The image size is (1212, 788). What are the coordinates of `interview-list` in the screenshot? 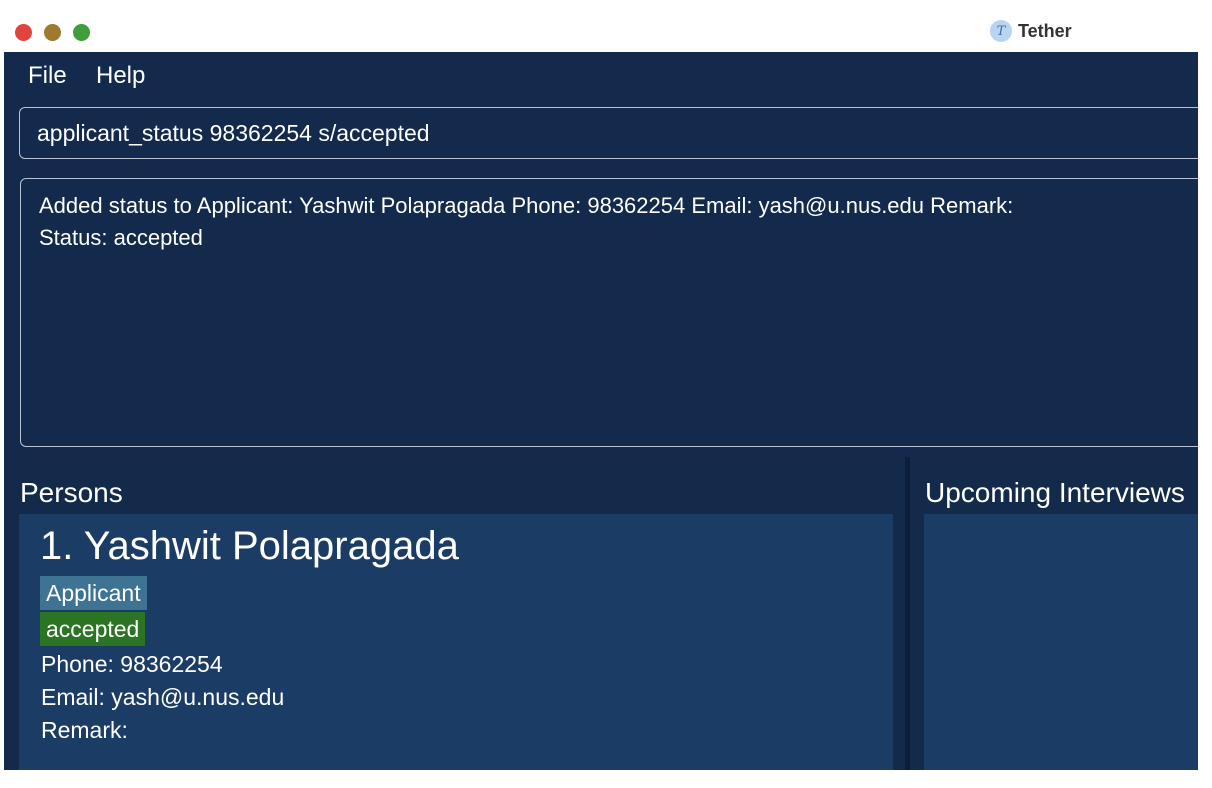 It's located at (1061, 642).